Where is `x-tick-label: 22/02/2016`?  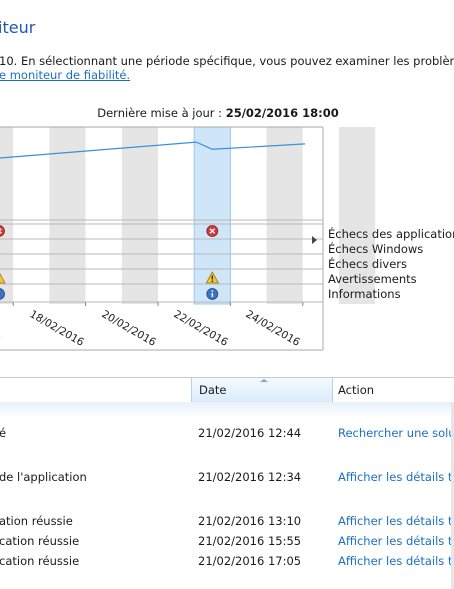
x-tick-label: 22/02/2016 is located at coordinates (201, 328).